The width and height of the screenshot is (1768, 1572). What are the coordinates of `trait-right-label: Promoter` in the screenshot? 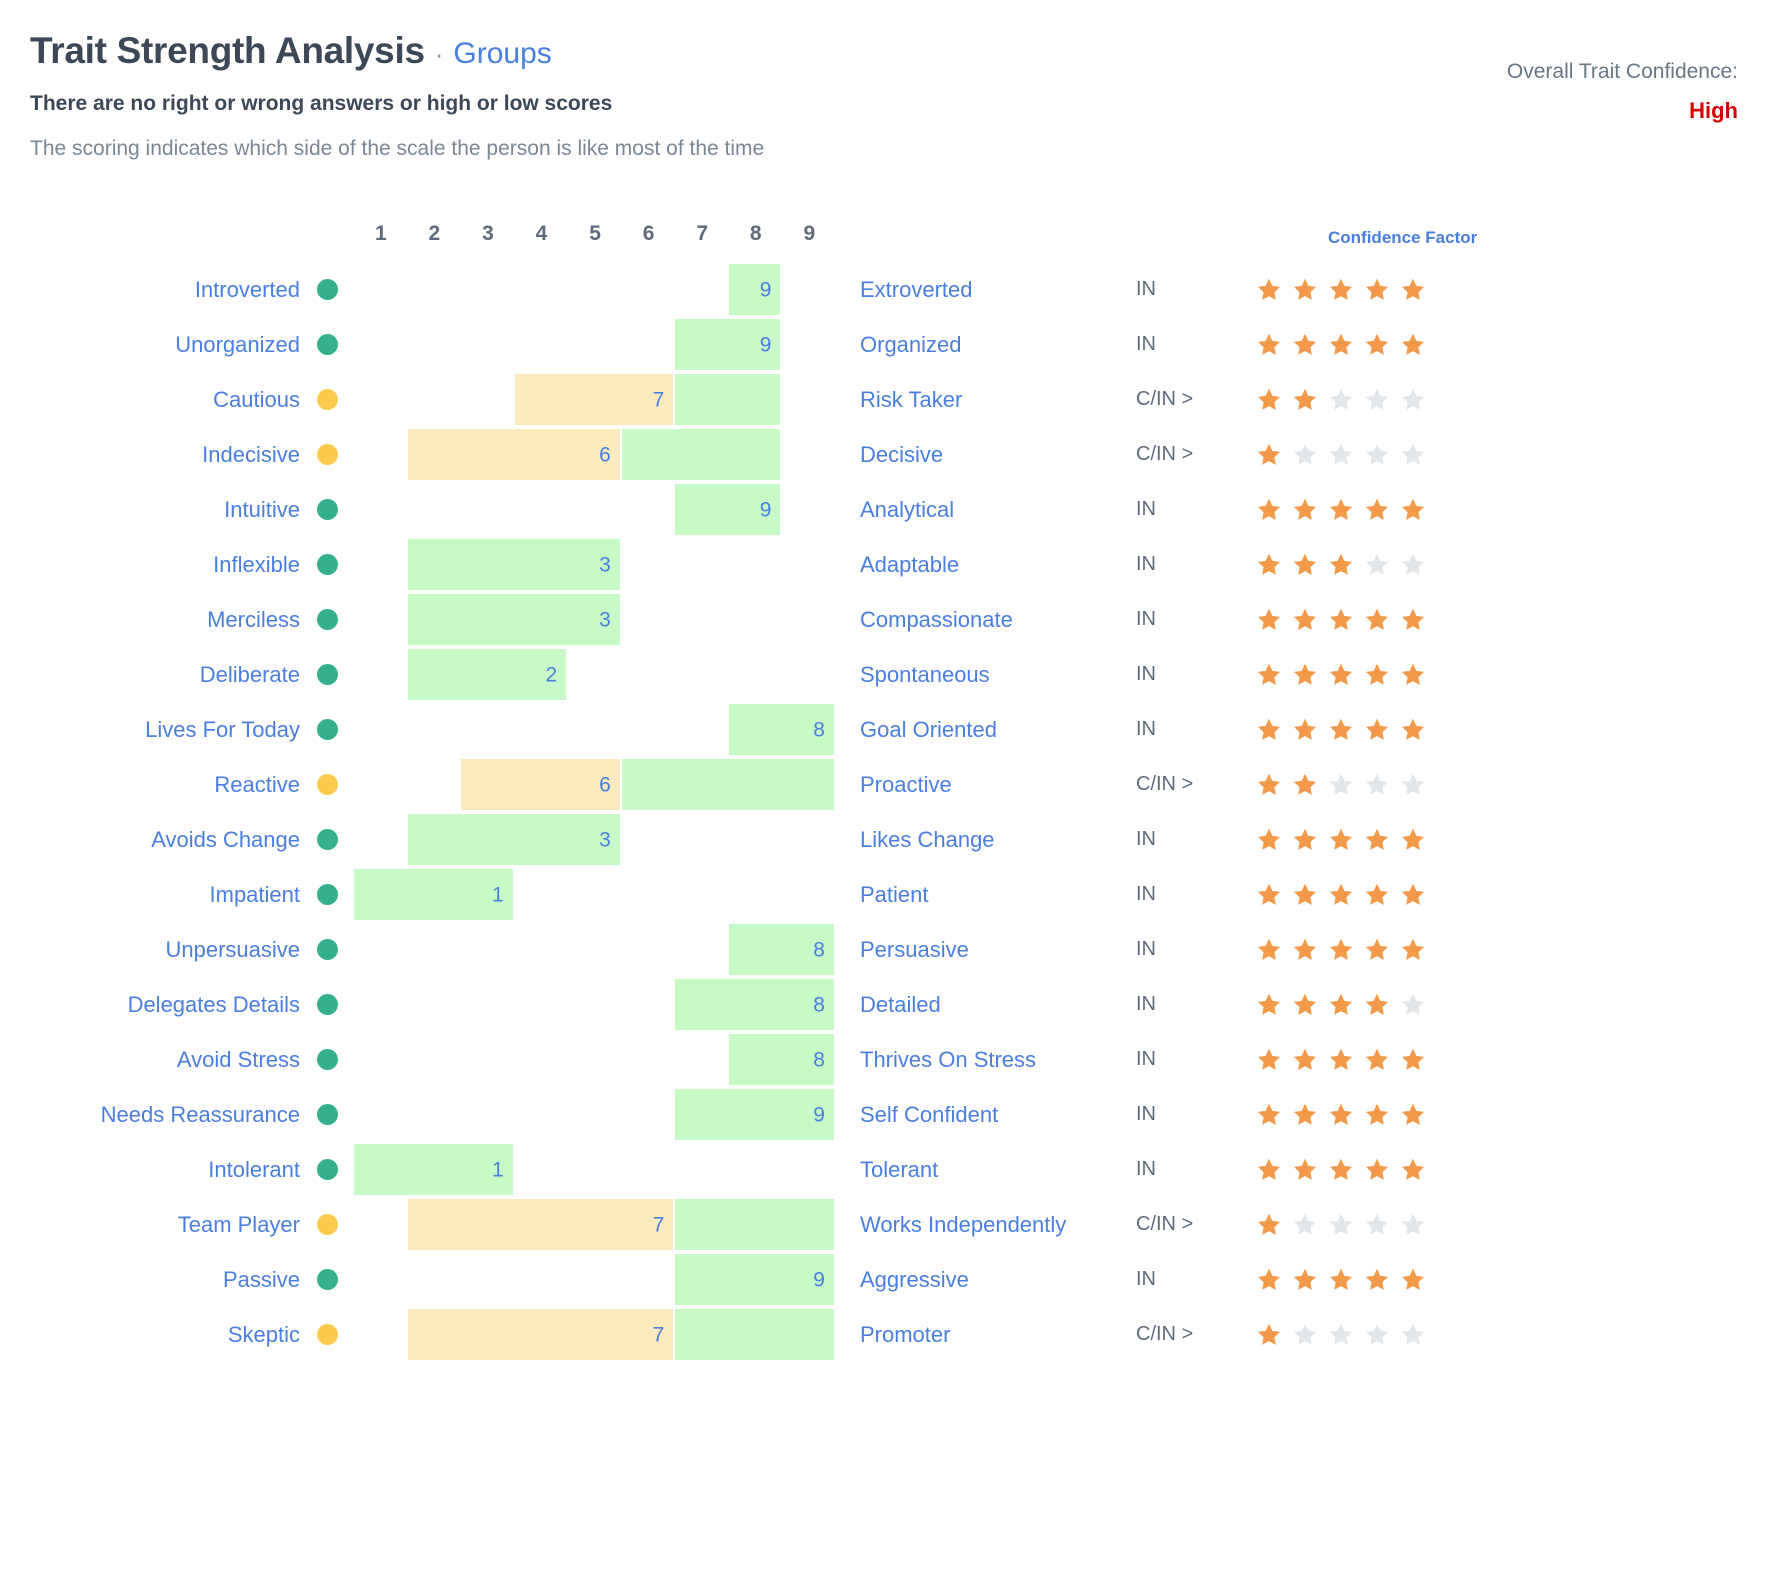 It's located at (986, 1335).